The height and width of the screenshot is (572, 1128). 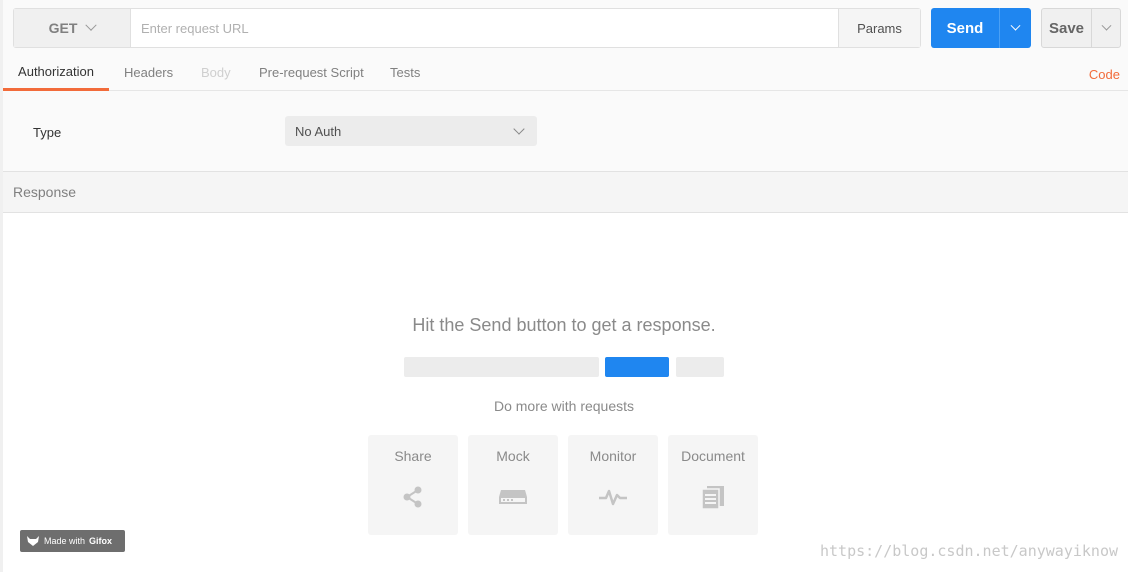 I want to click on card-label: Document, so click(x=713, y=456).